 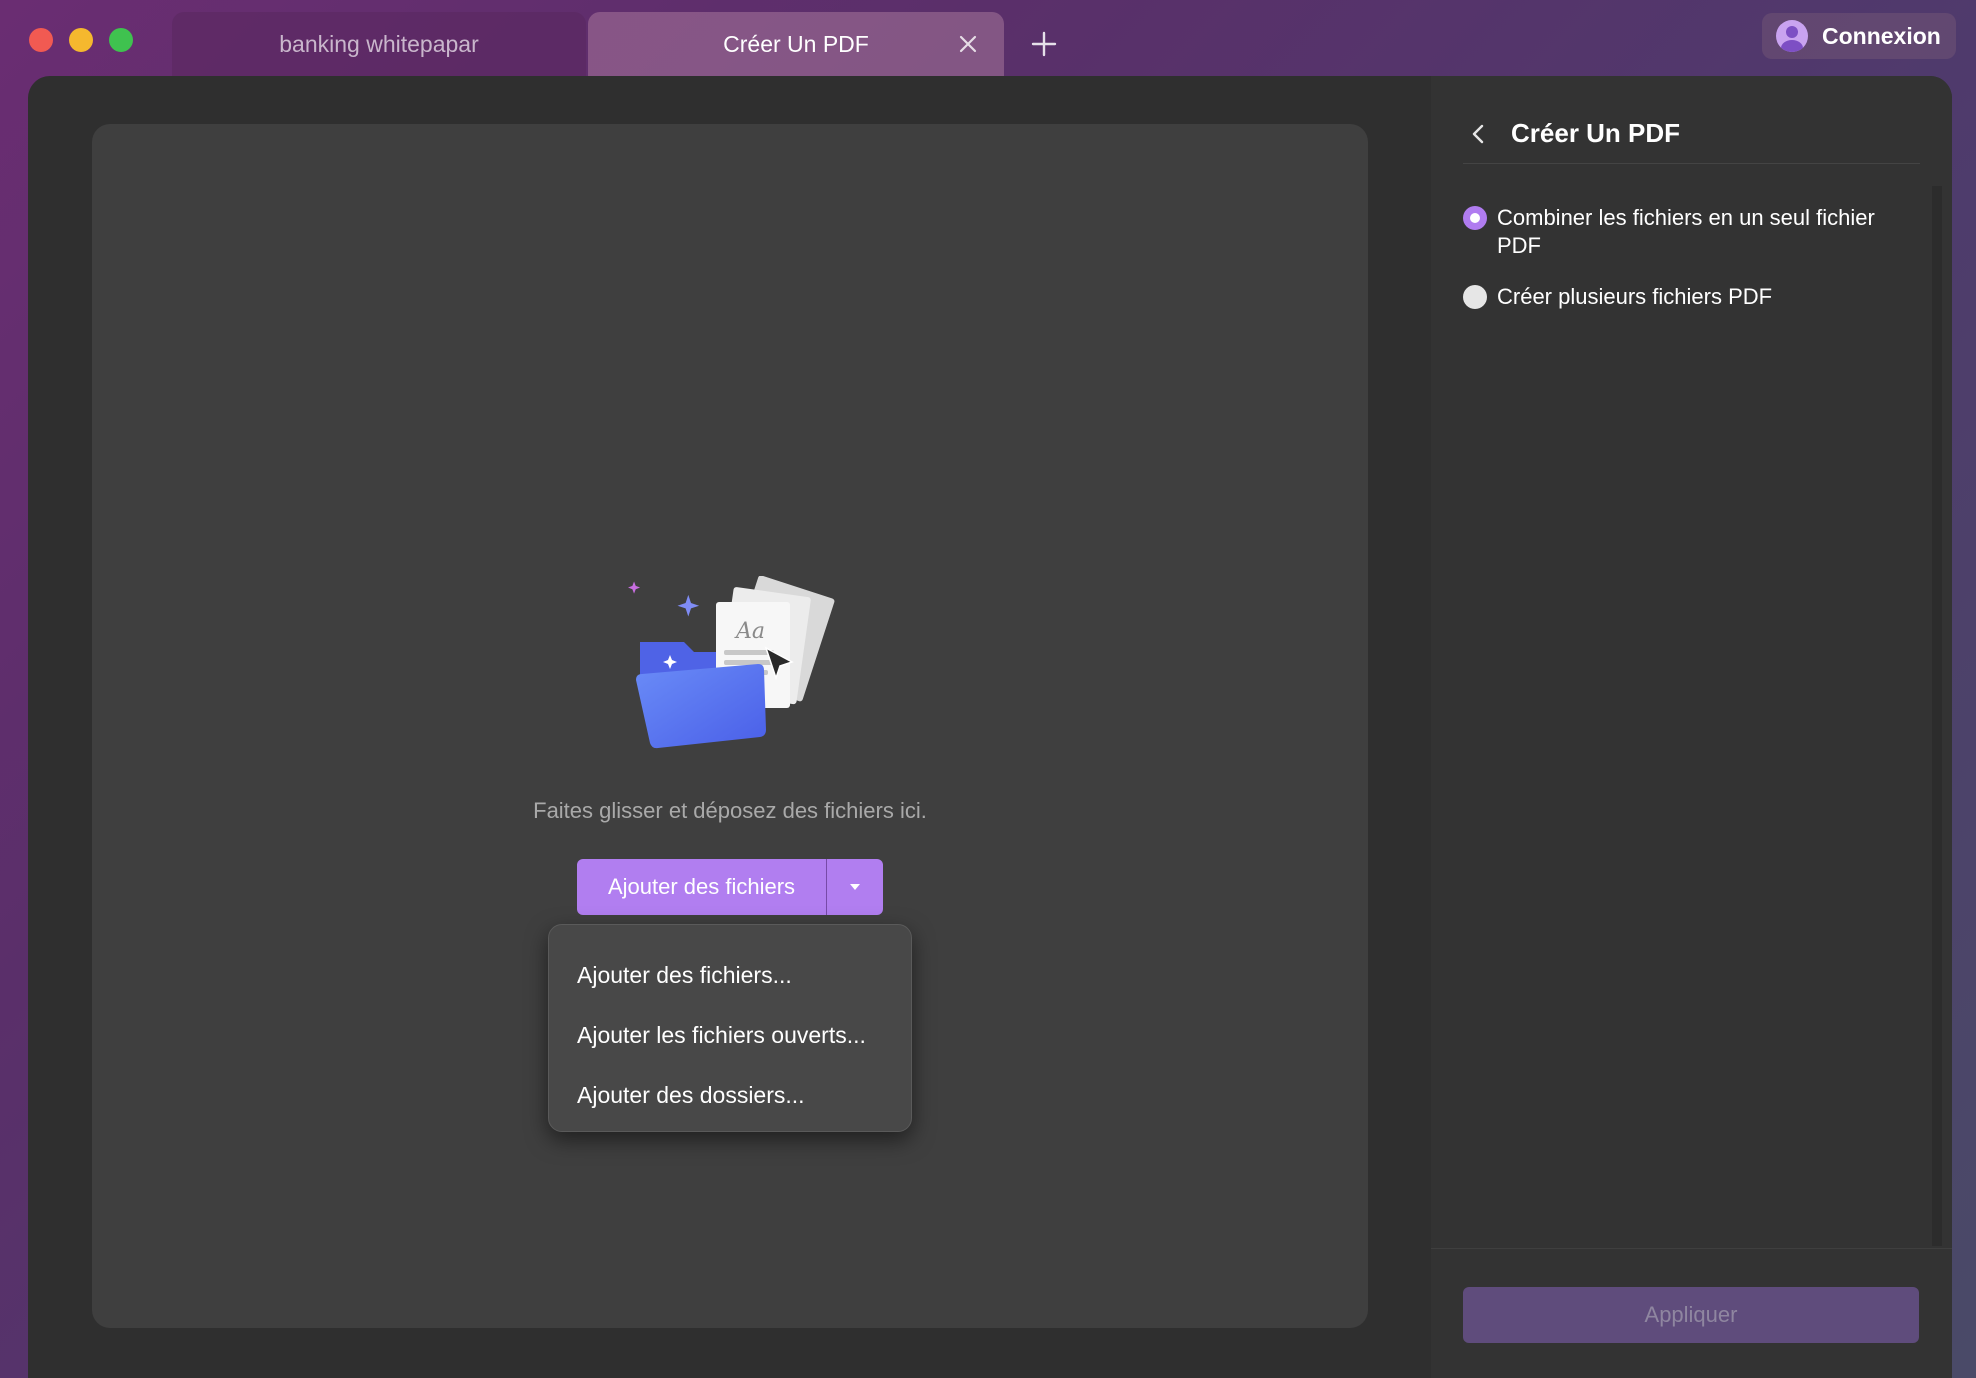 What do you see at coordinates (1478, 134) in the screenshot?
I see `chevron-left-icon` at bounding box center [1478, 134].